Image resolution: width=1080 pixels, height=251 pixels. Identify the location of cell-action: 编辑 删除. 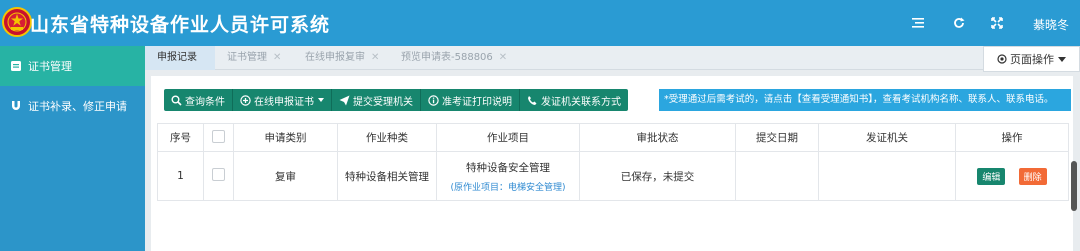
(1012, 176).